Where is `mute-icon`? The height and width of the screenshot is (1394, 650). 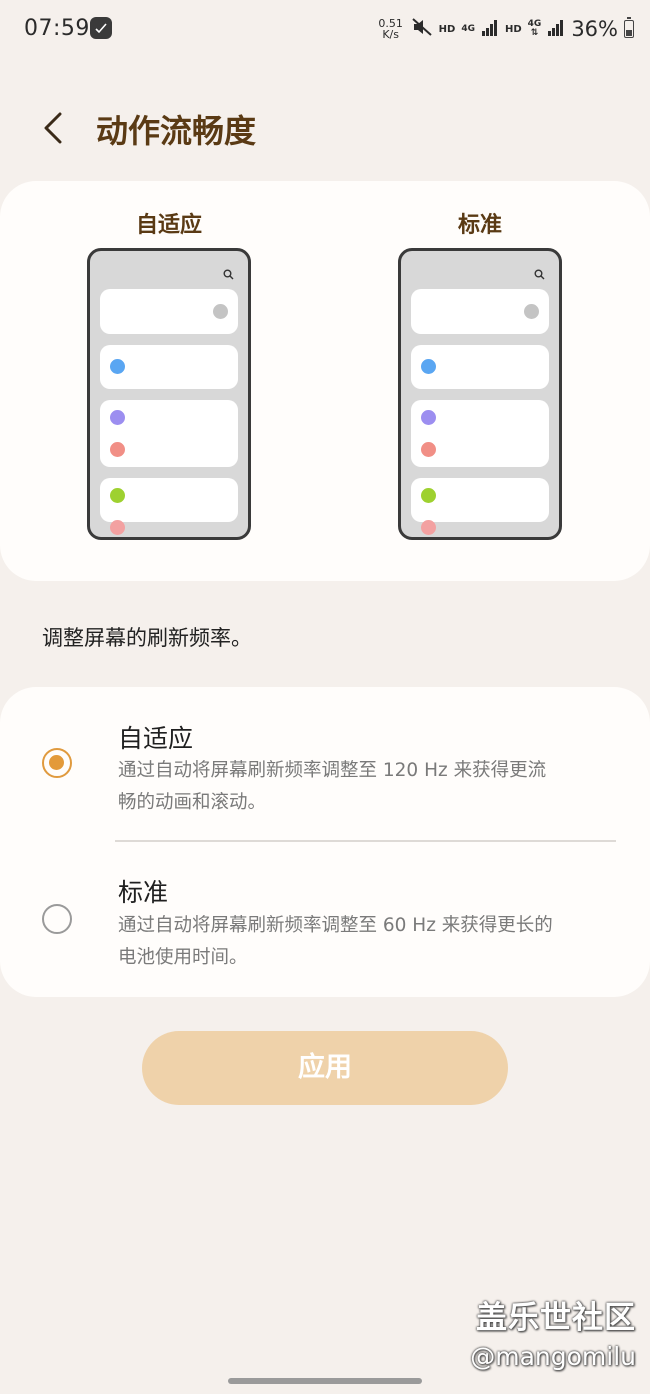
mute-icon is located at coordinates (422, 29).